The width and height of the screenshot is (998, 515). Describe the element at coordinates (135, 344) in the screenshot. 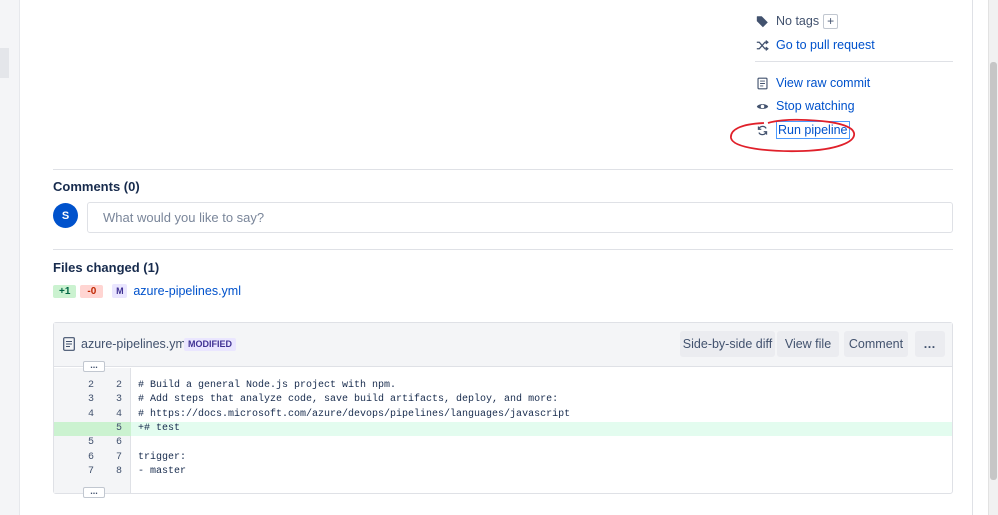

I see `diff-file-name: azure-pipelines.yml` at that location.